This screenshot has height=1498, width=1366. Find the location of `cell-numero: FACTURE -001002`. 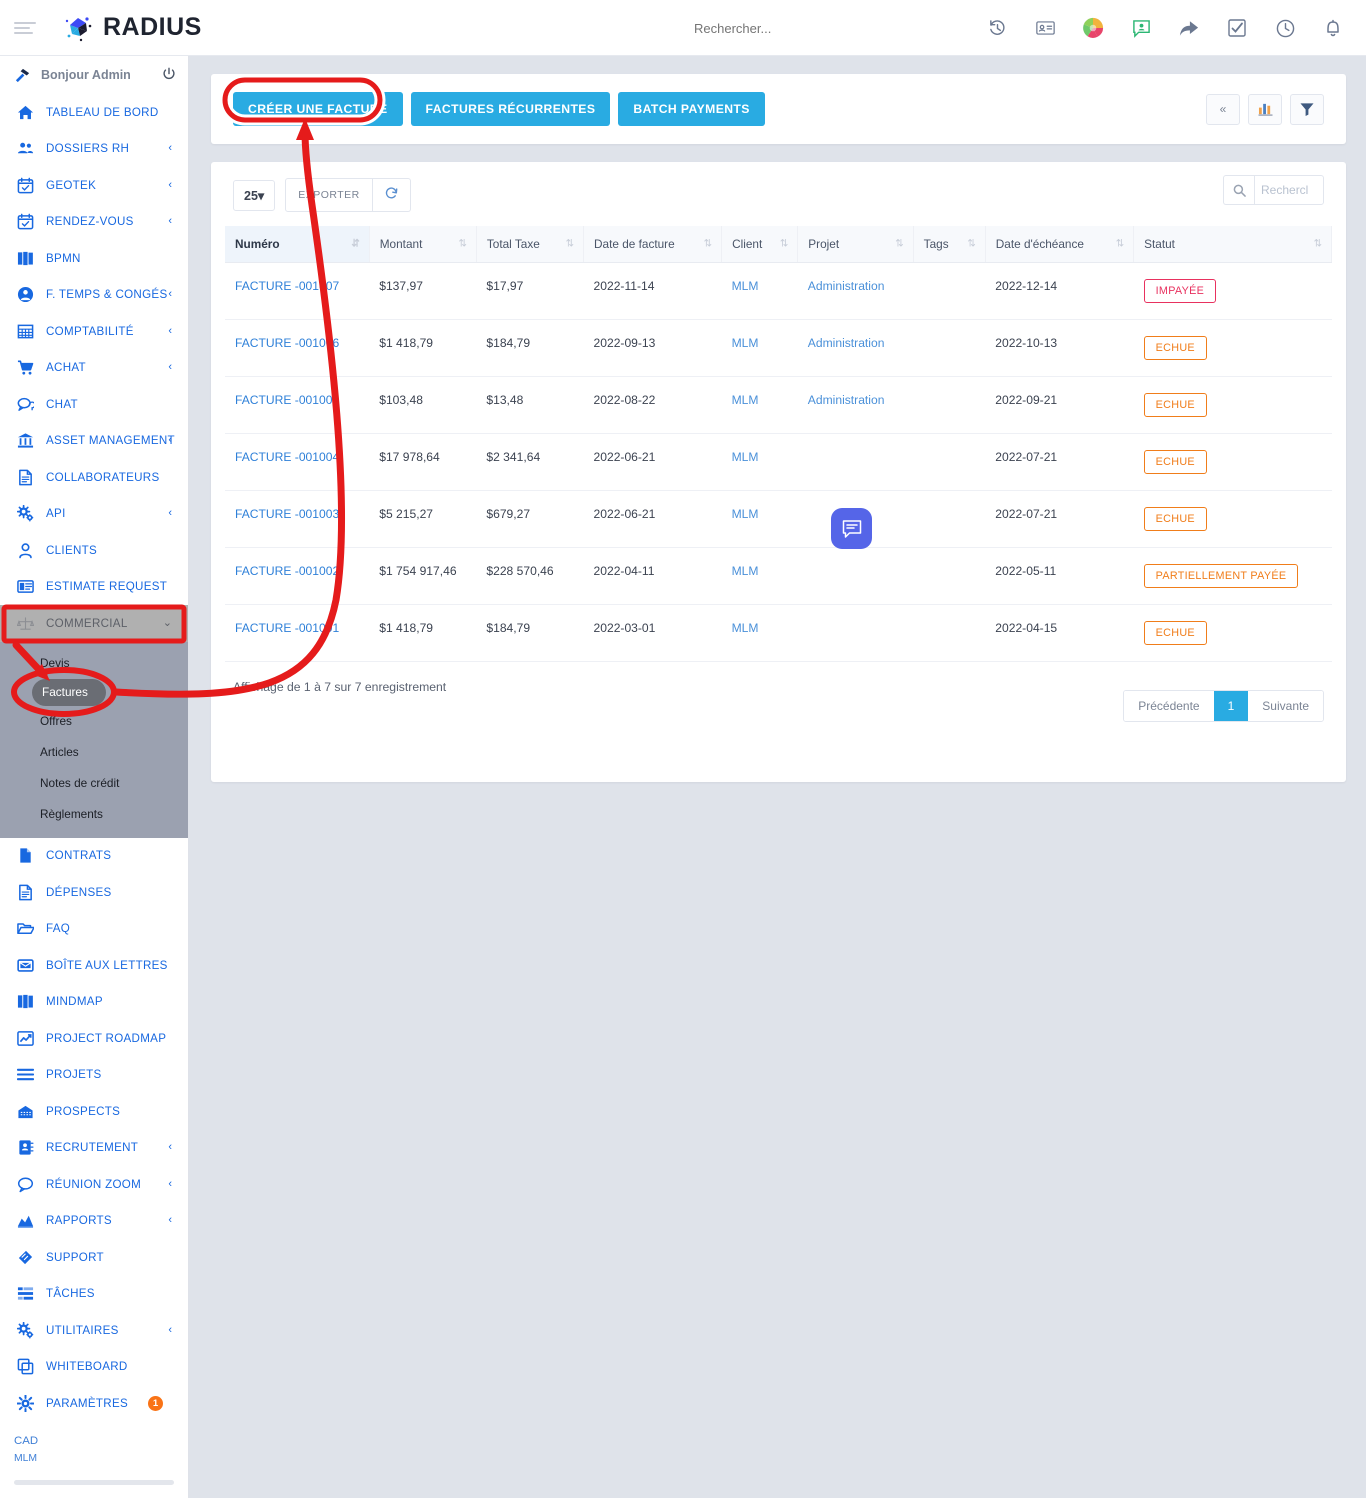

cell-numero: FACTURE -001002 is located at coordinates (297, 576).